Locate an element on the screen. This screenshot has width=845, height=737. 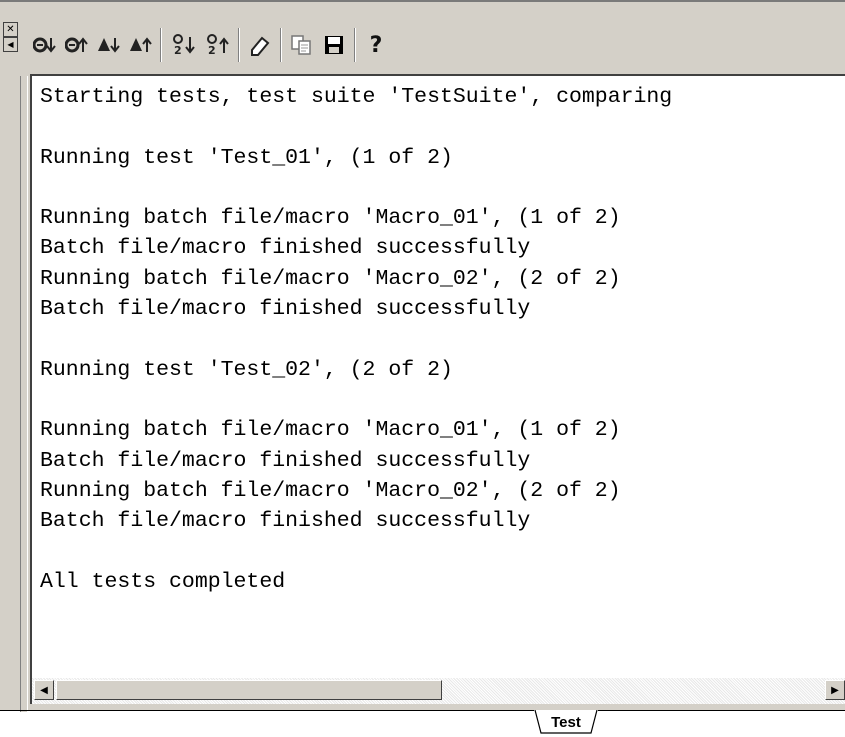
scroll-left-arrow-icon: ◀ is located at coordinates (10, 44).